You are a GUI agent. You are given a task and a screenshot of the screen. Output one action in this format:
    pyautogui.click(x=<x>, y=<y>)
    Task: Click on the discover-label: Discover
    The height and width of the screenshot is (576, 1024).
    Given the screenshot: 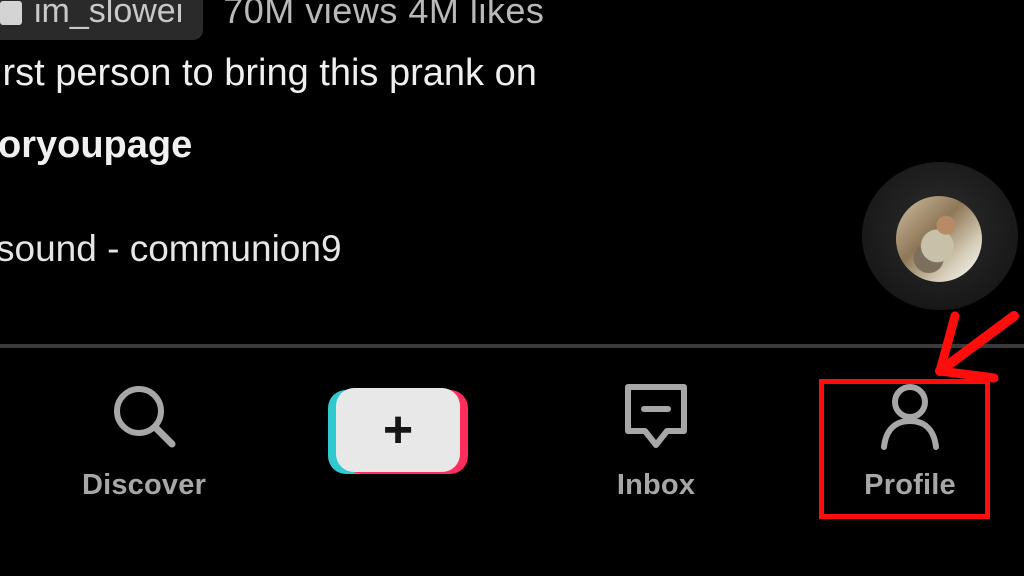 What is the action you would take?
    pyautogui.click(x=144, y=485)
    